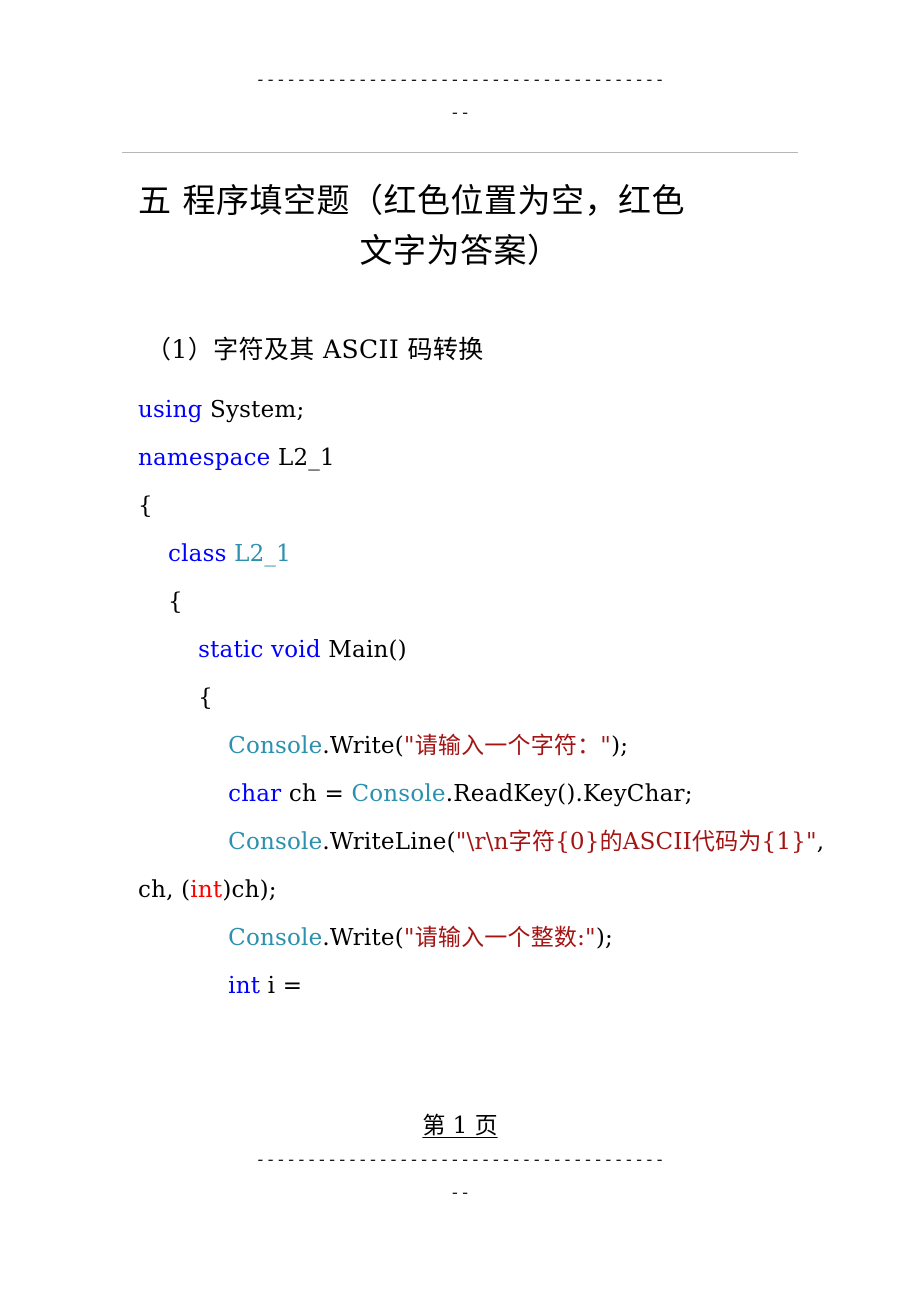  Describe the element at coordinates (460, 251) in the screenshot. I see `page-title-line-2: 文字为答案）` at that location.